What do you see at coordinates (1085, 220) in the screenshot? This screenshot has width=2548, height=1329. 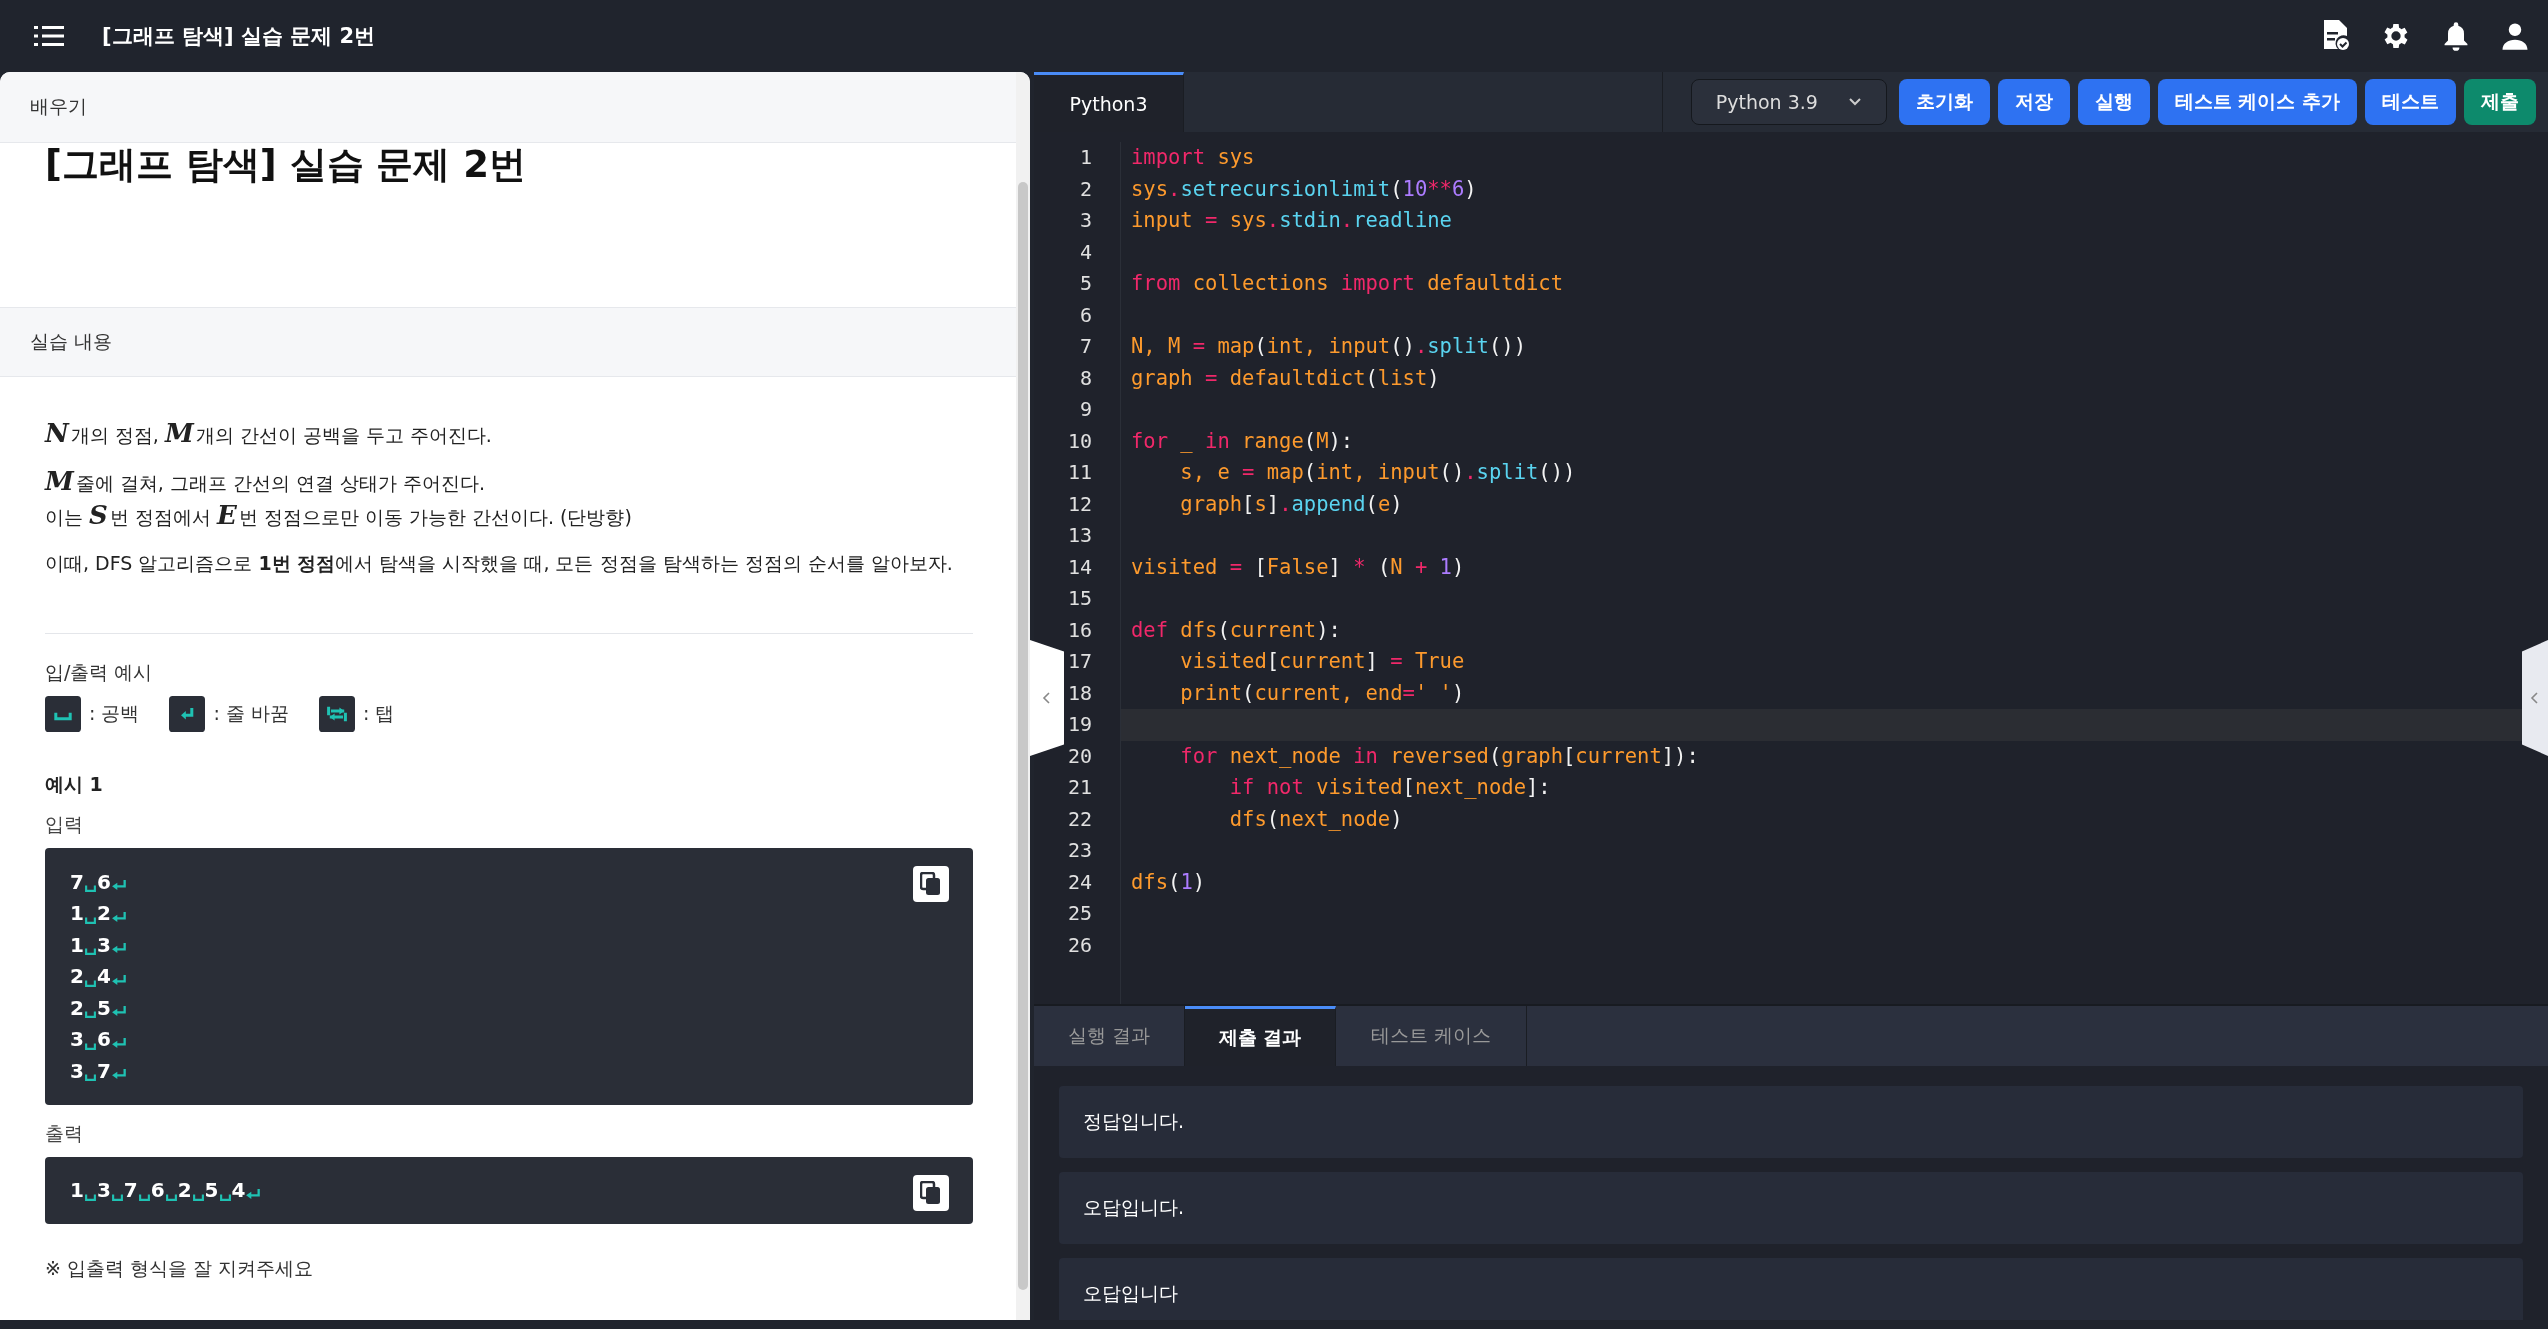 I see `line-number: 3` at bounding box center [1085, 220].